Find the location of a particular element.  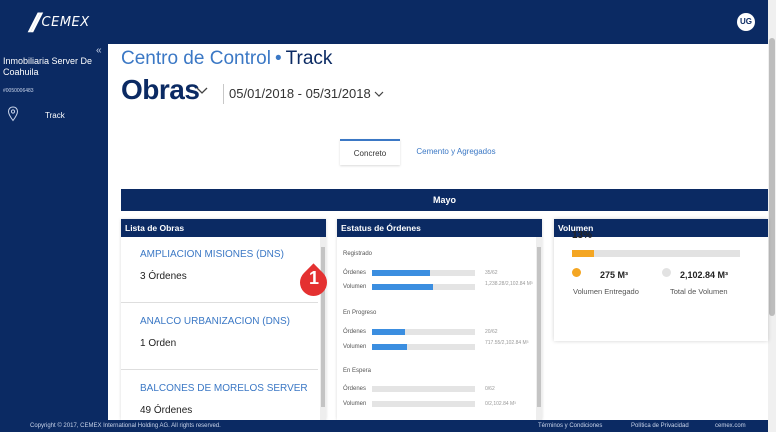

obra-name: ANALCO URBANIZACION (DNS) is located at coordinates (215, 321).